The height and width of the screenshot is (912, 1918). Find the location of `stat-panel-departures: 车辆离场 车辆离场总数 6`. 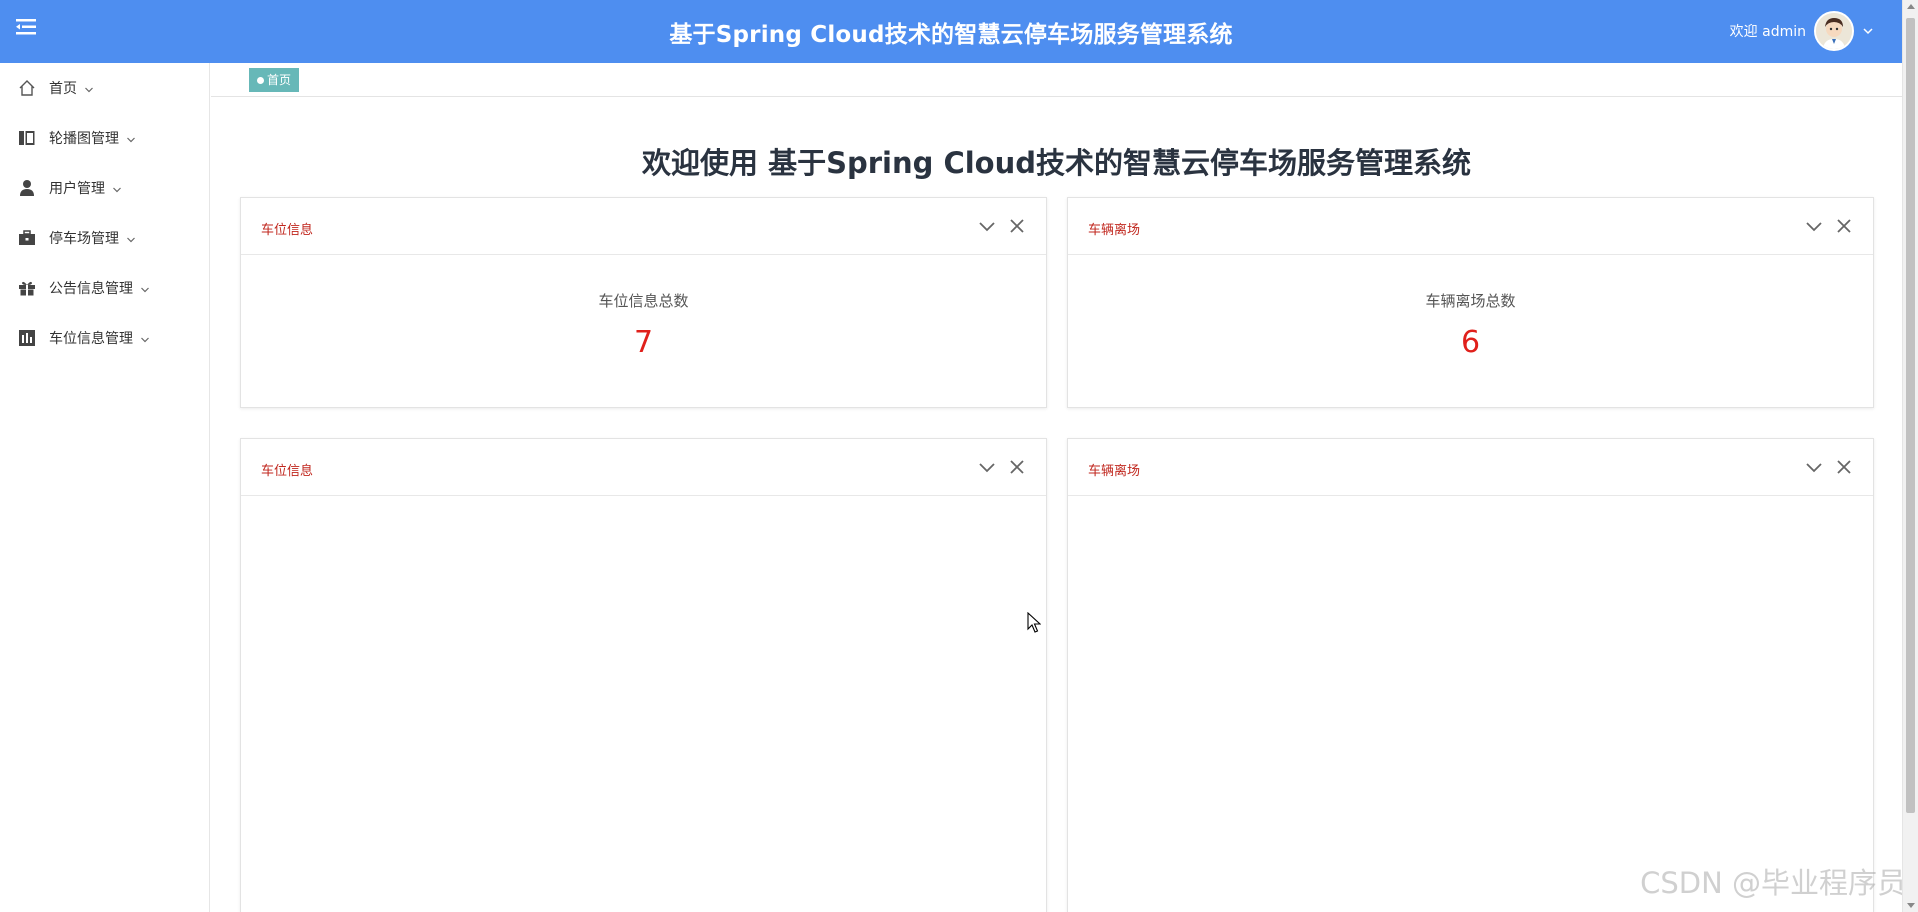

stat-panel-departures: 车辆离场 车辆离场总数 6 is located at coordinates (1470, 302).